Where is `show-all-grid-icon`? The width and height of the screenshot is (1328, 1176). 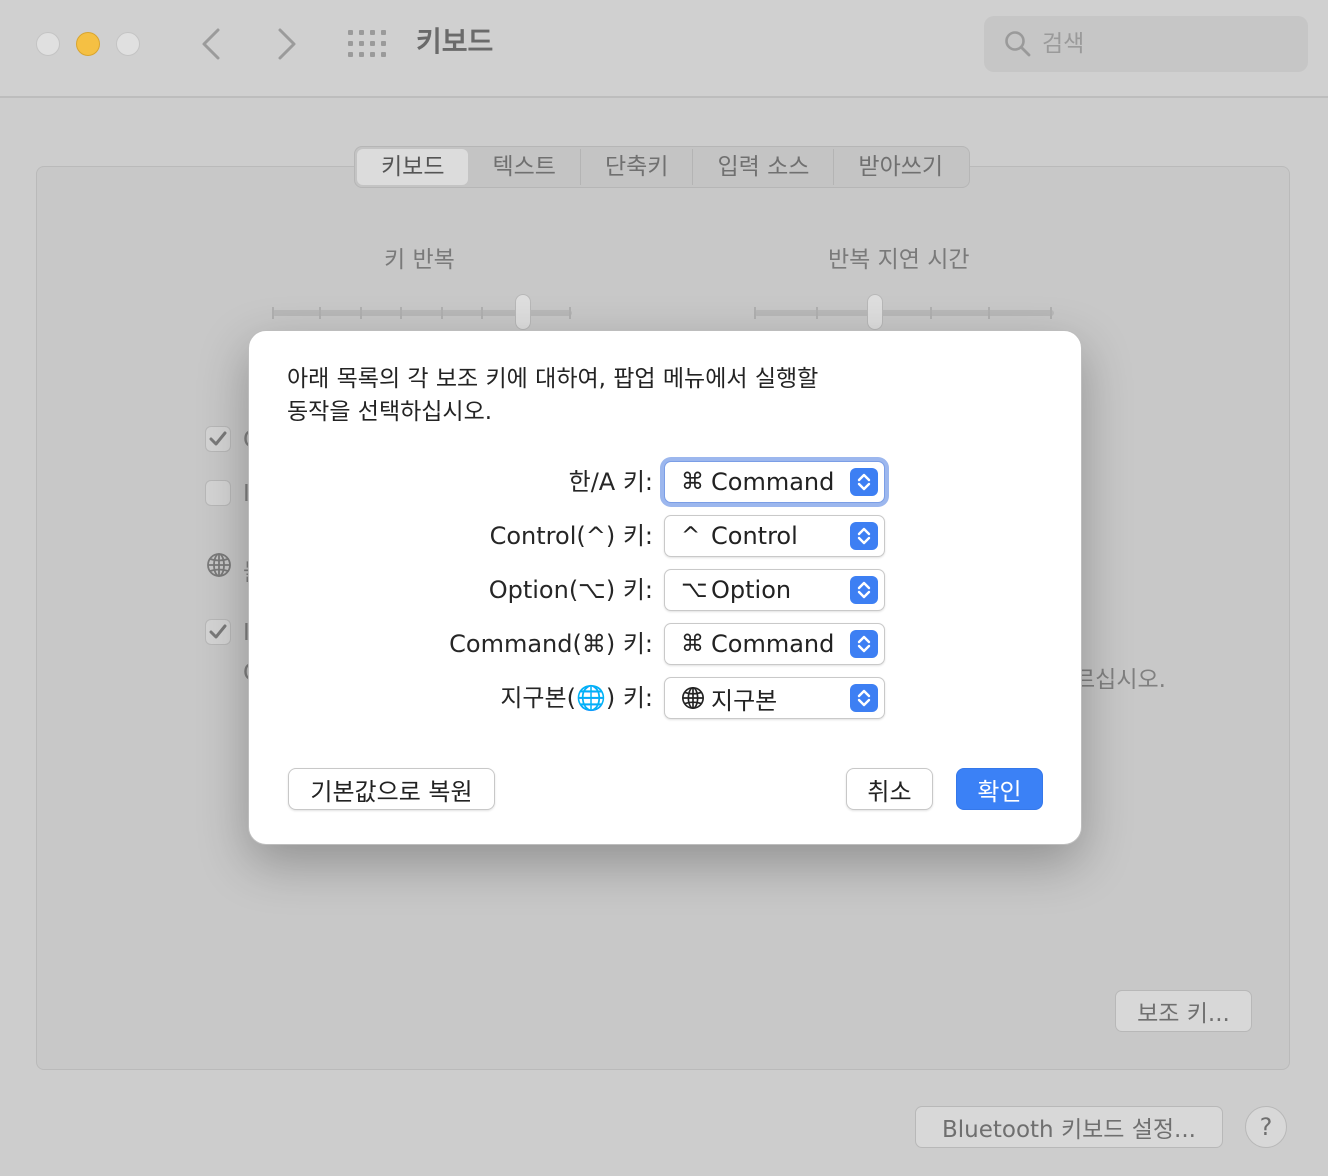
show-all-grid-icon is located at coordinates (368, 44).